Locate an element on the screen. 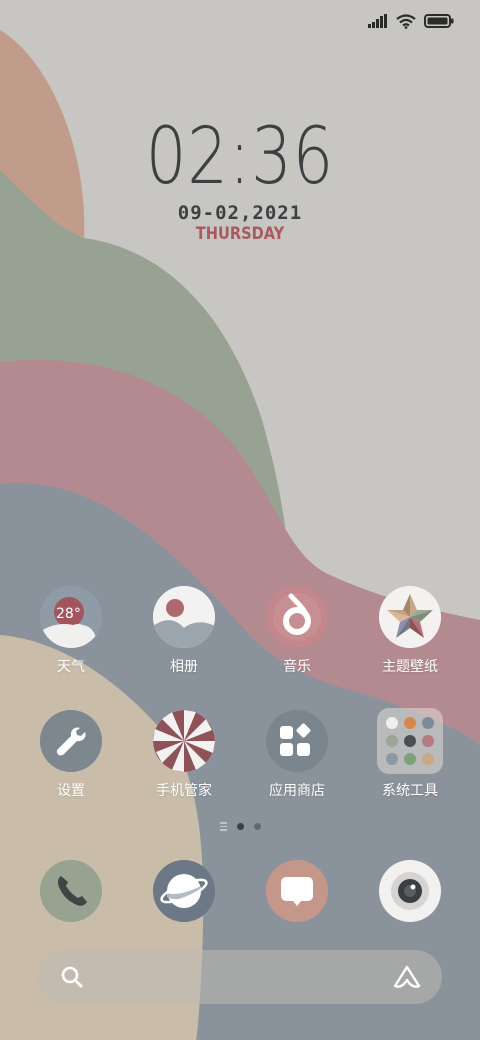  app-label: 应用商店 is located at coordinates (297, 791).